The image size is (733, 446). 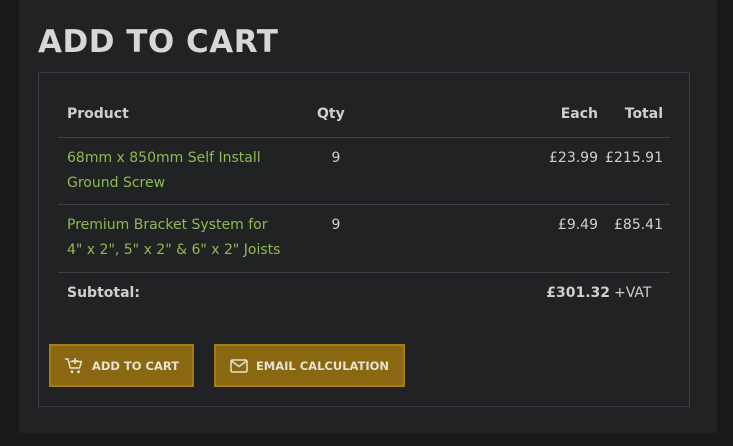 What do you see at coordinates (73, 365) in the screenshot?
I see `cart-plus-icon` at bounding box center [73, 365].